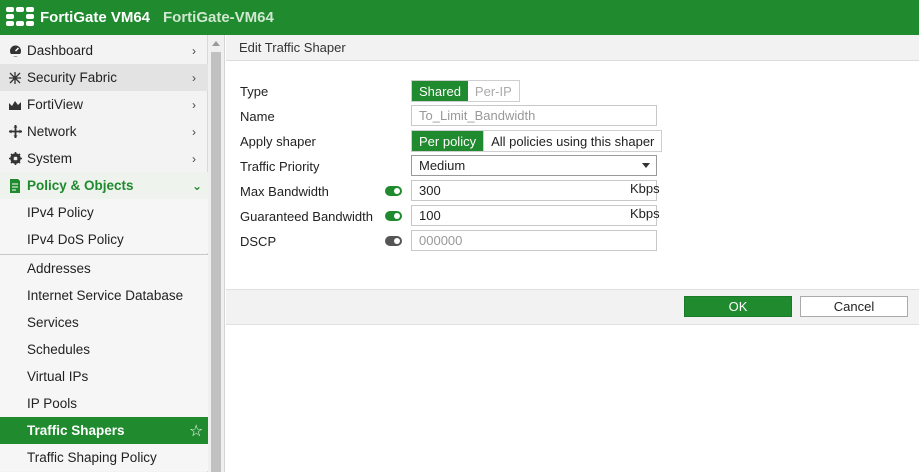 This screenshot has height=472, width=919. What do you see at coordinates (15, 105) in the screenshot?
I see `fortiview-icon` at bounding box center [15, 105].